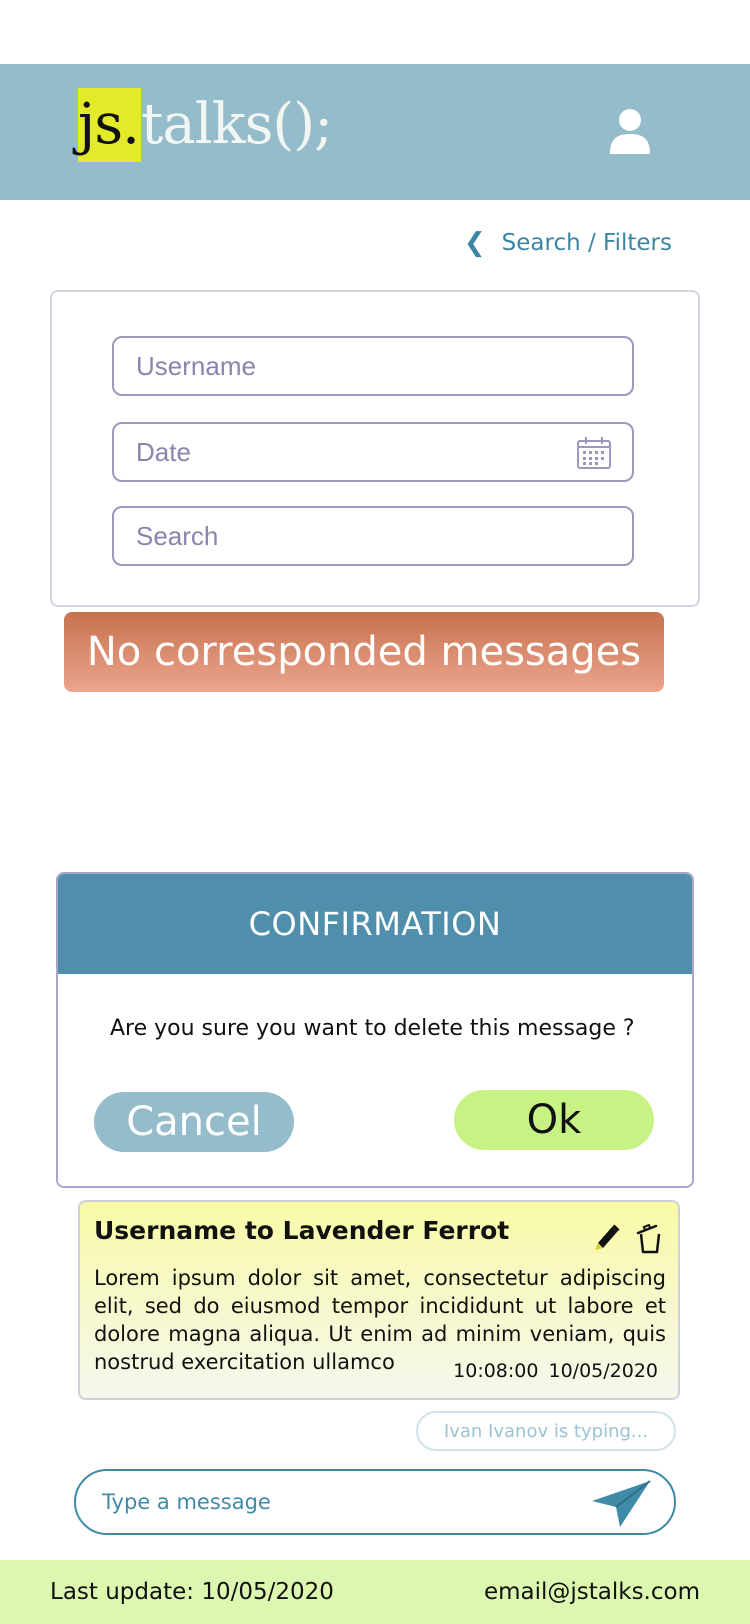  I want to click on search-field-wrapper, so click(373, 536).